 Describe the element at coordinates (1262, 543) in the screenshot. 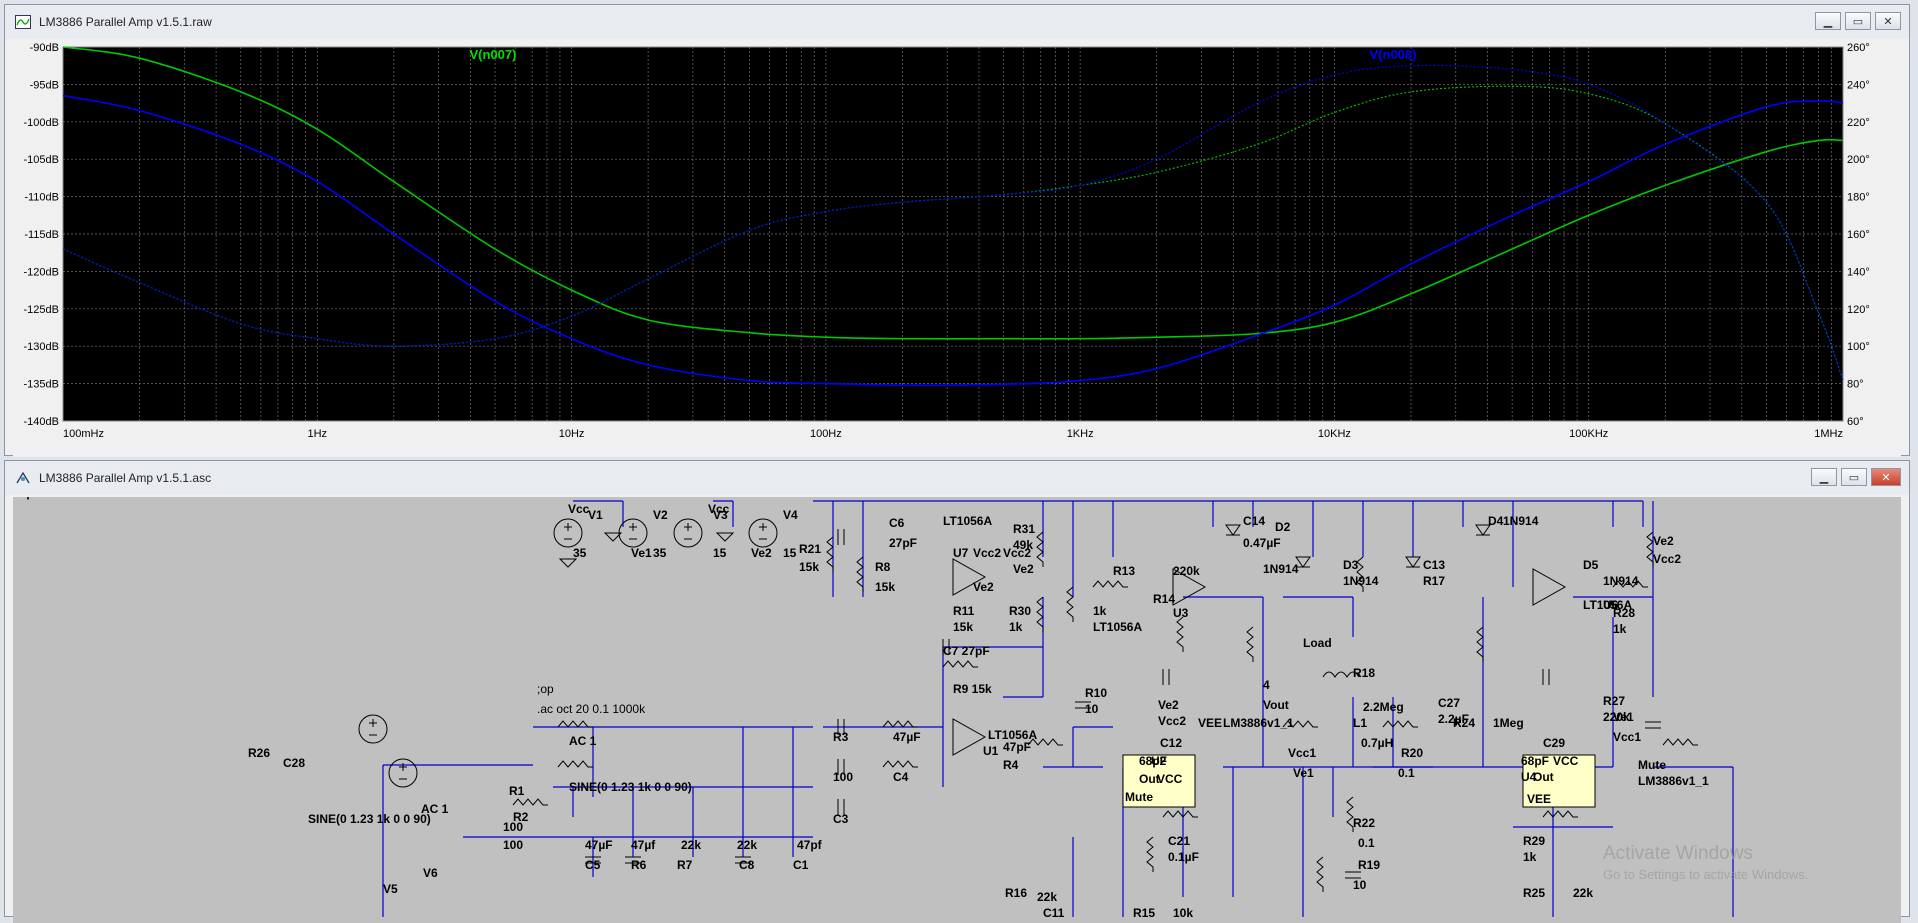

I see `schematic-label: 0.47µF` at that location.